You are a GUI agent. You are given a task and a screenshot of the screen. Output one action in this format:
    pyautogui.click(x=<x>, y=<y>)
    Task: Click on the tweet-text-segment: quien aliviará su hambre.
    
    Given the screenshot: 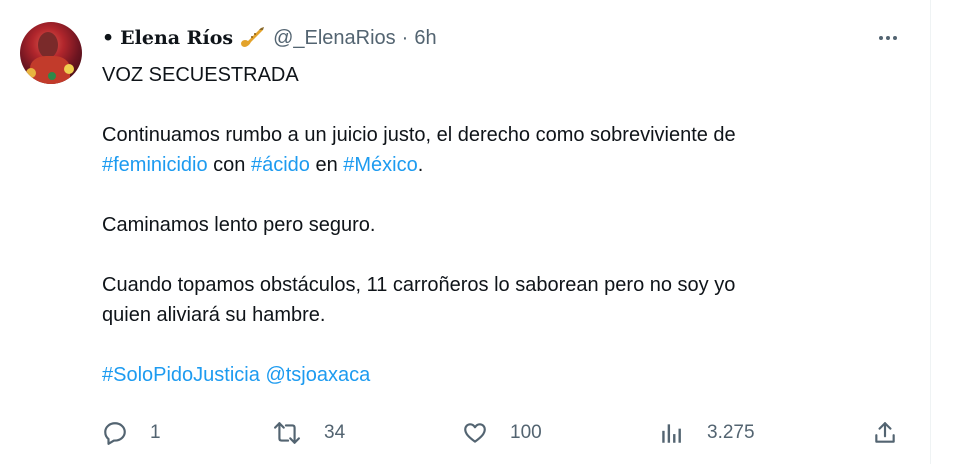 What is the action you would take?
    pyautogui.click(x=214, y=315)
    